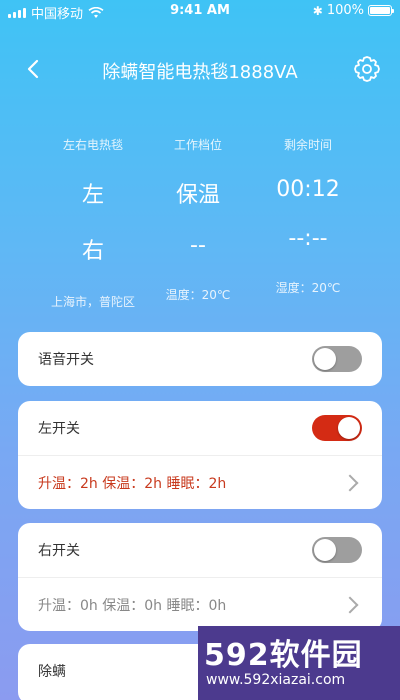 The image size is (400, 700). What do you see at coordinates (307, 145) in the screenshot?
I see `column-header: 剩余时间` at bounding box center [307, 145].